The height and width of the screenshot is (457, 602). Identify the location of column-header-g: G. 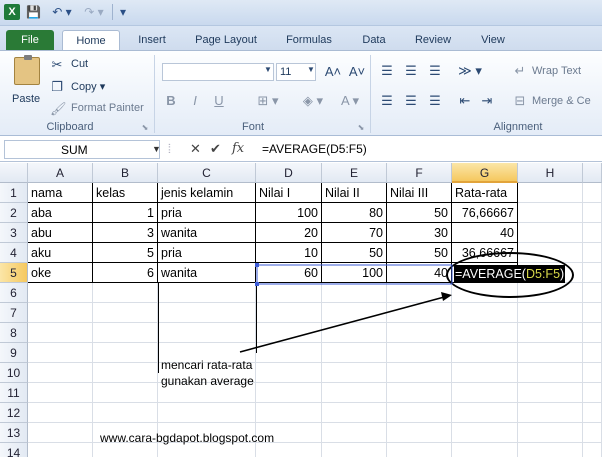
(485, 173).